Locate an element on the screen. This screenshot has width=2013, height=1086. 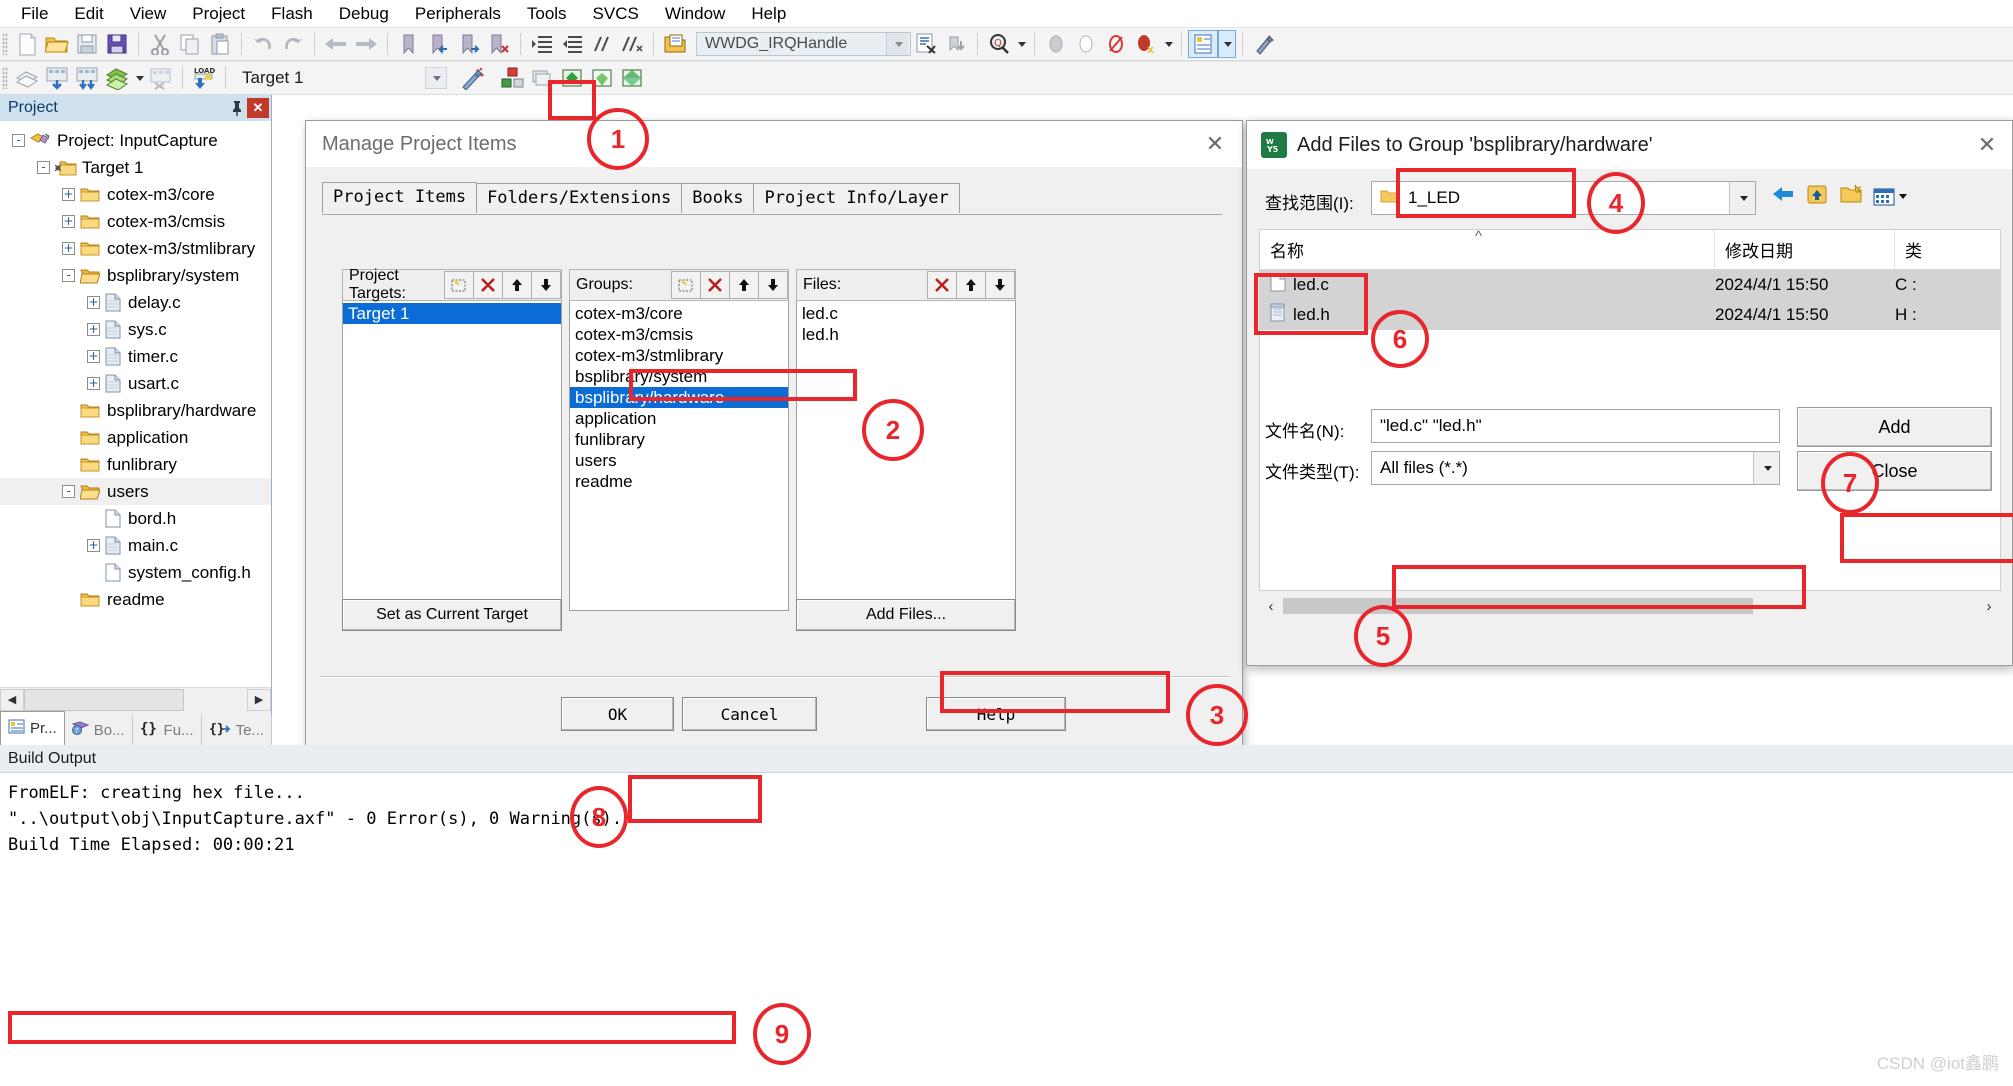
scroll-right-arrow: ▶ is located at coordinates (259, 699).